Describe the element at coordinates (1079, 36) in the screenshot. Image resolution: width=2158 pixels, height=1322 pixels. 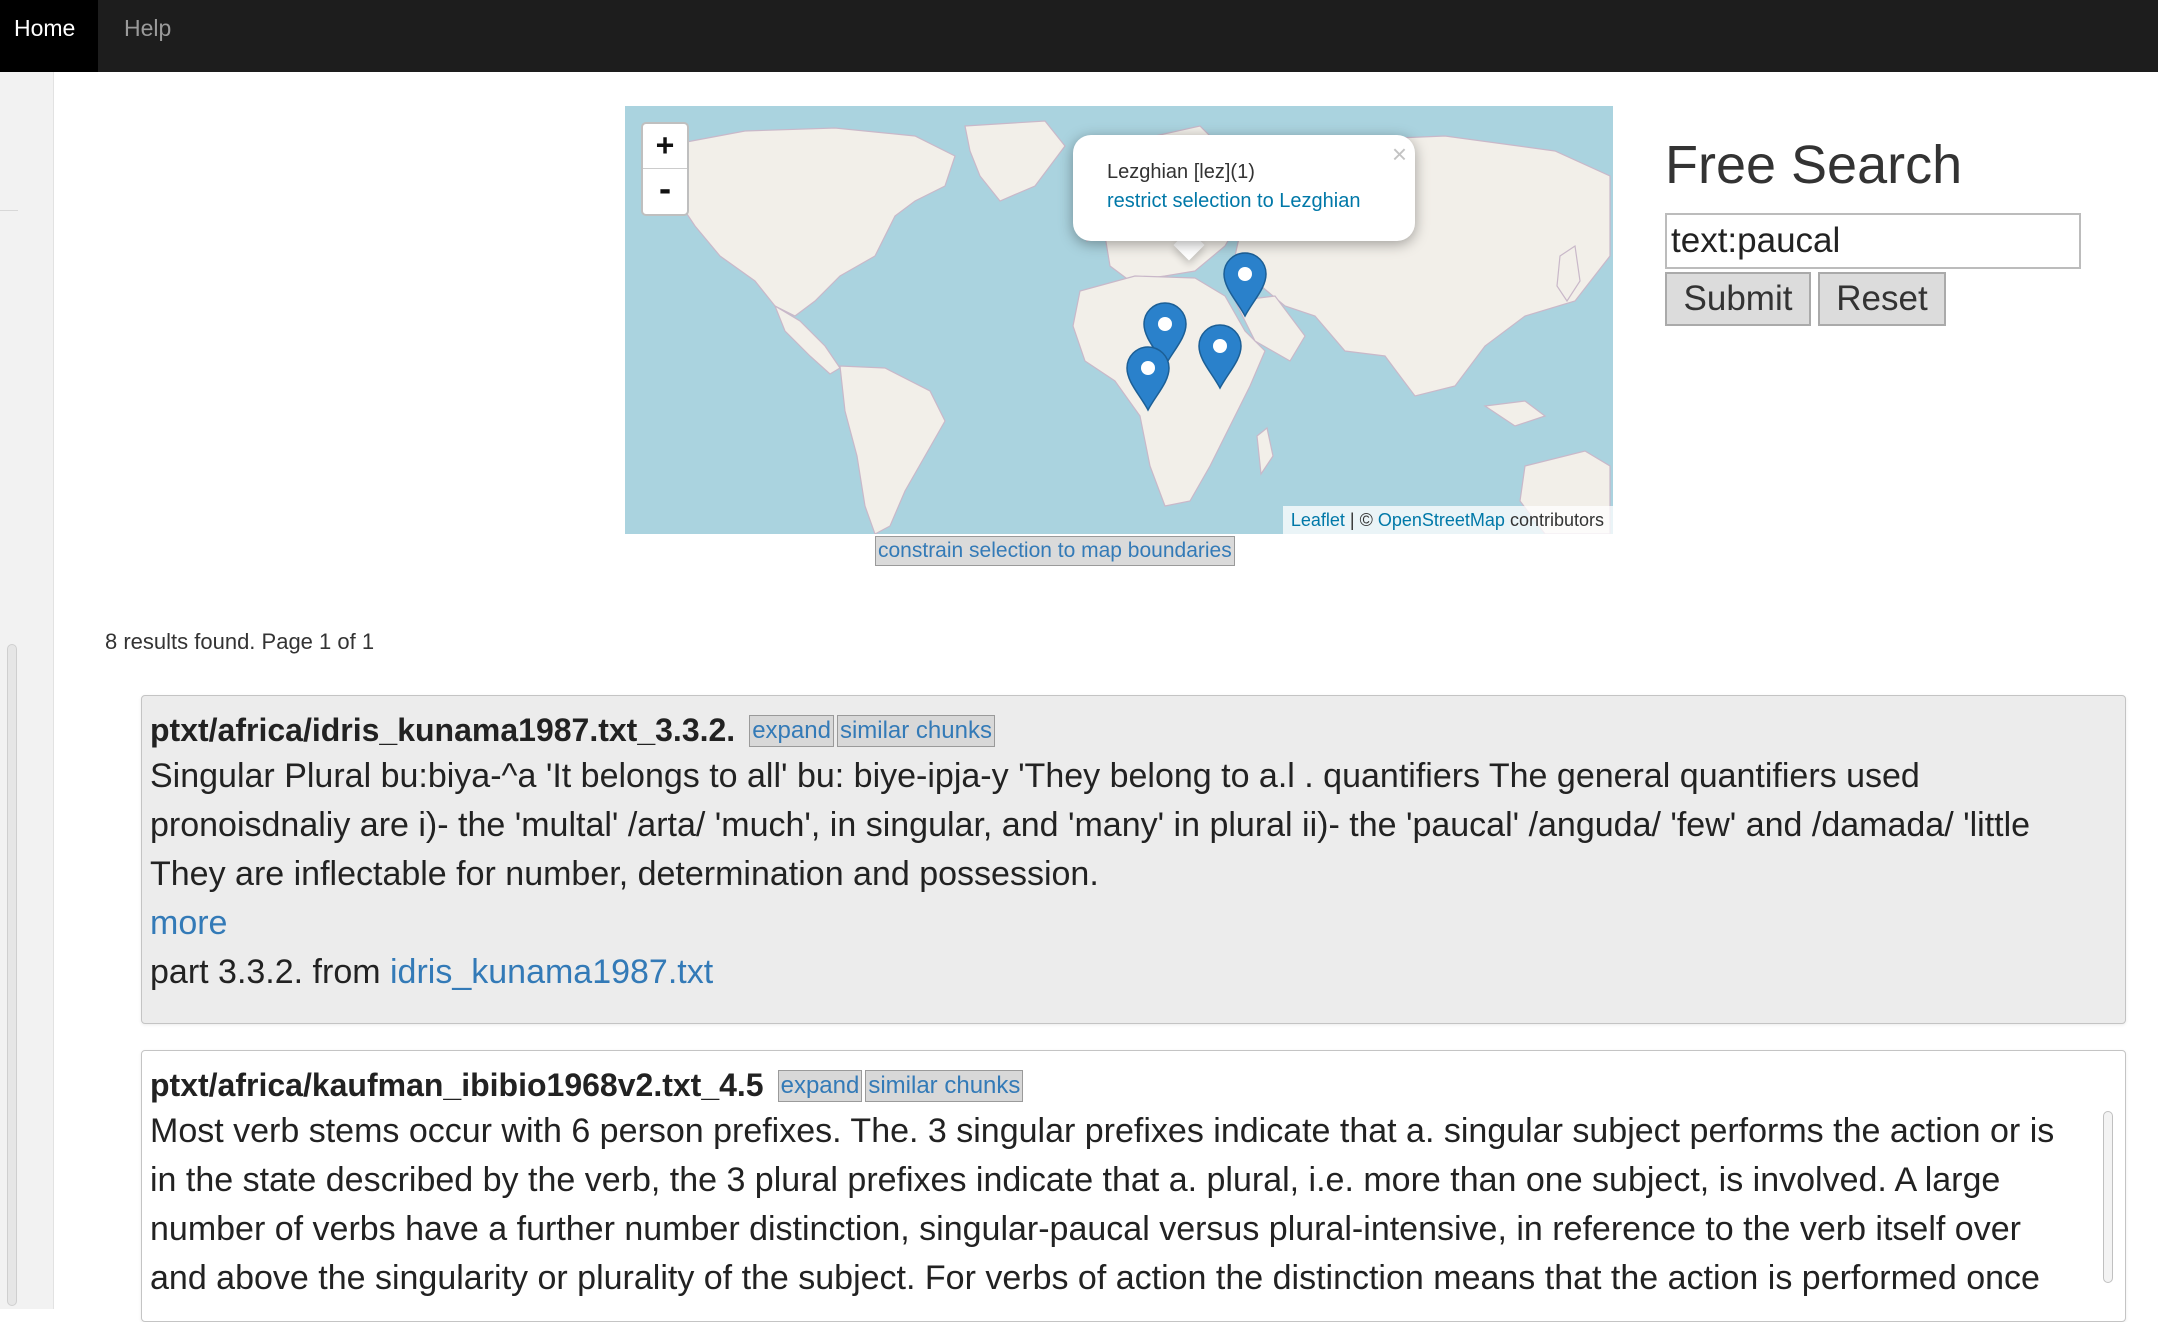
I see `top-navbar: Home Help` at that location.